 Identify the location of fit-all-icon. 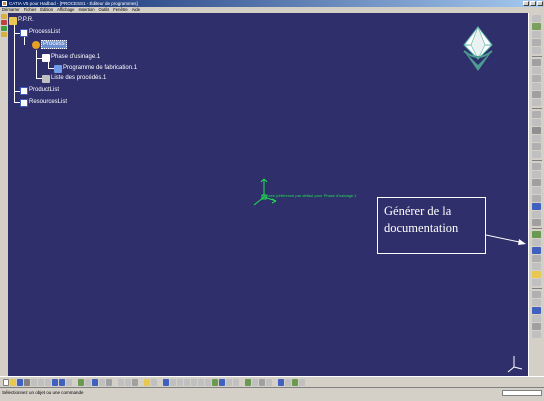
(173, 382).